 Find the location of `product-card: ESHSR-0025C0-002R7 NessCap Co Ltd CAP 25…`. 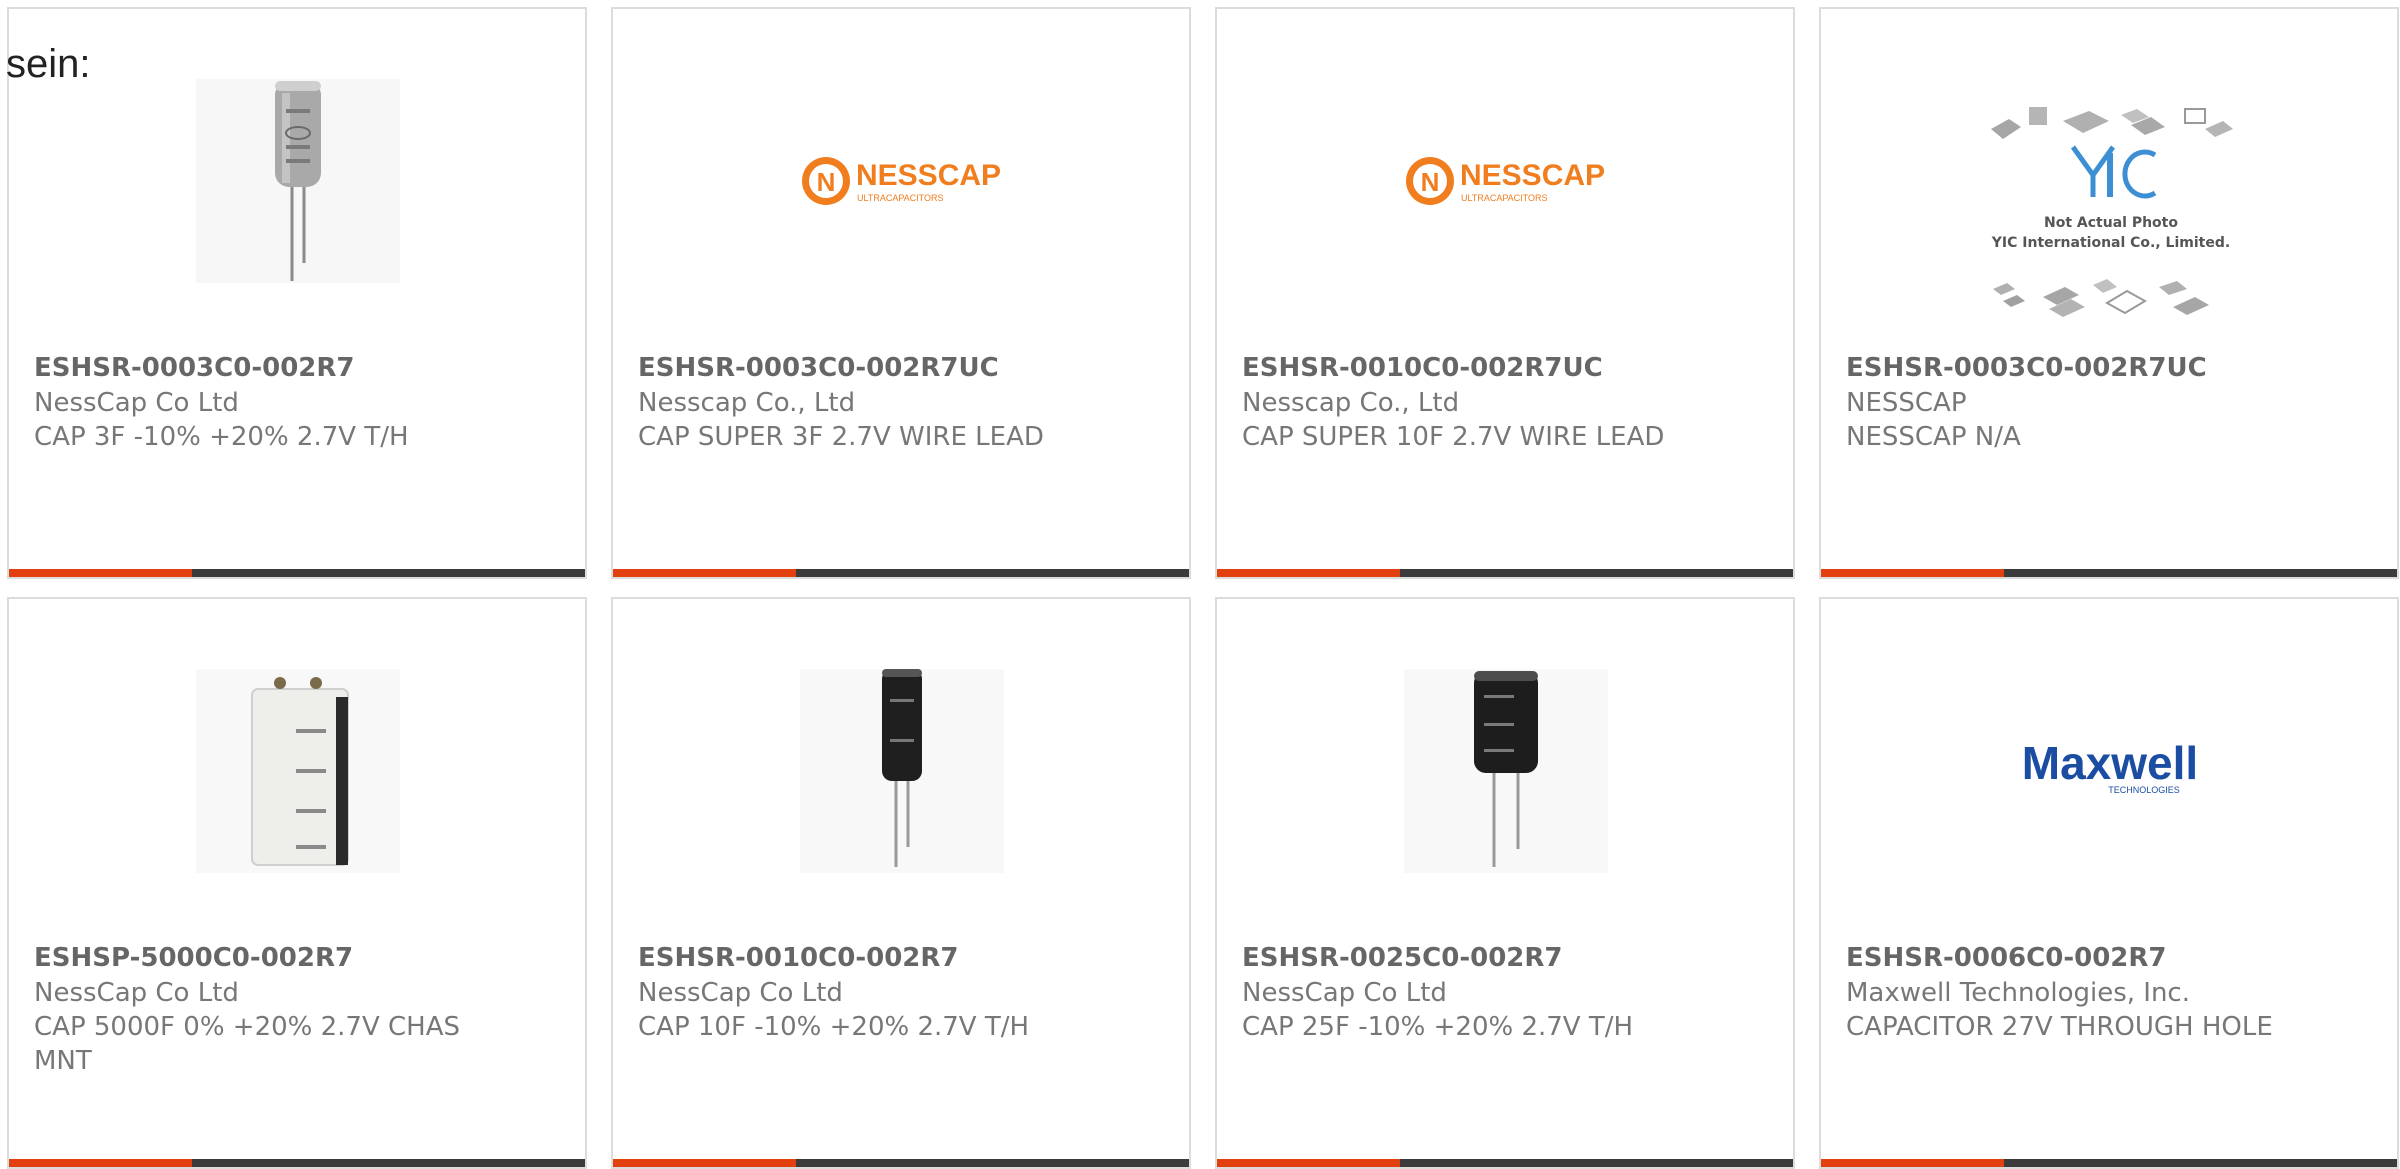

product-card: ESHSR-0025C0-002R7 NessCap Co Ltd CAP 25… is located at coordinates (1505, 883).